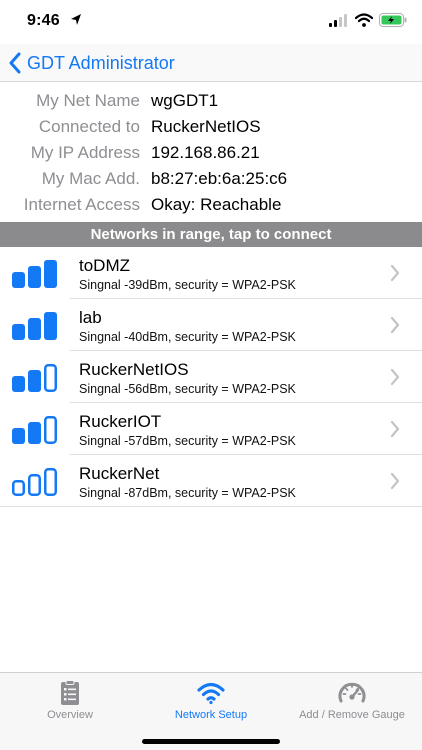 The height and width of the screenshot is (750, 422). What do you see at coordinates (216, 204) in the screenshot?
I see `info-value: Okay: Reachable` at bounding box center [216, 204].